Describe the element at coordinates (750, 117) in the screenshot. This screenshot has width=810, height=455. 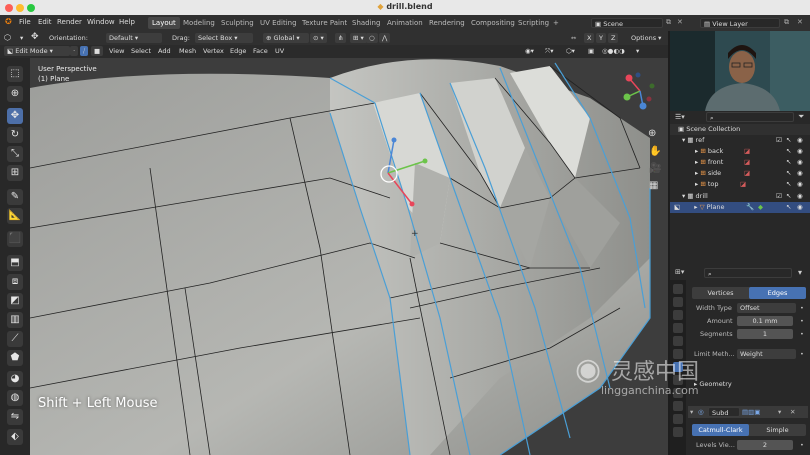
I see `outliner-search-input: ⌕` at that location.